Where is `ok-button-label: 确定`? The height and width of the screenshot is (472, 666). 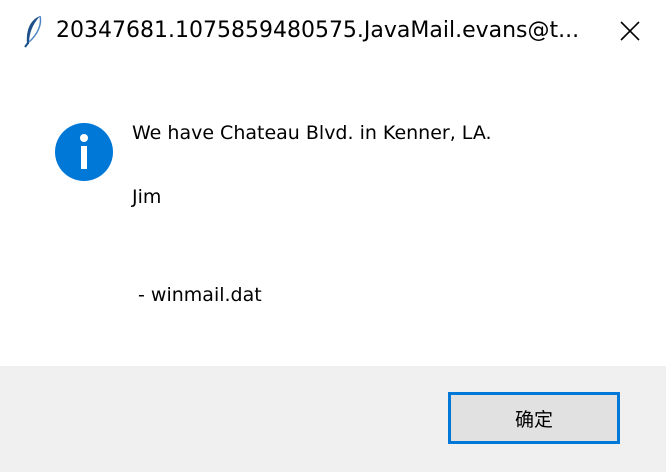 ok-button-label: 确定 is located at coordinates (533, 419).